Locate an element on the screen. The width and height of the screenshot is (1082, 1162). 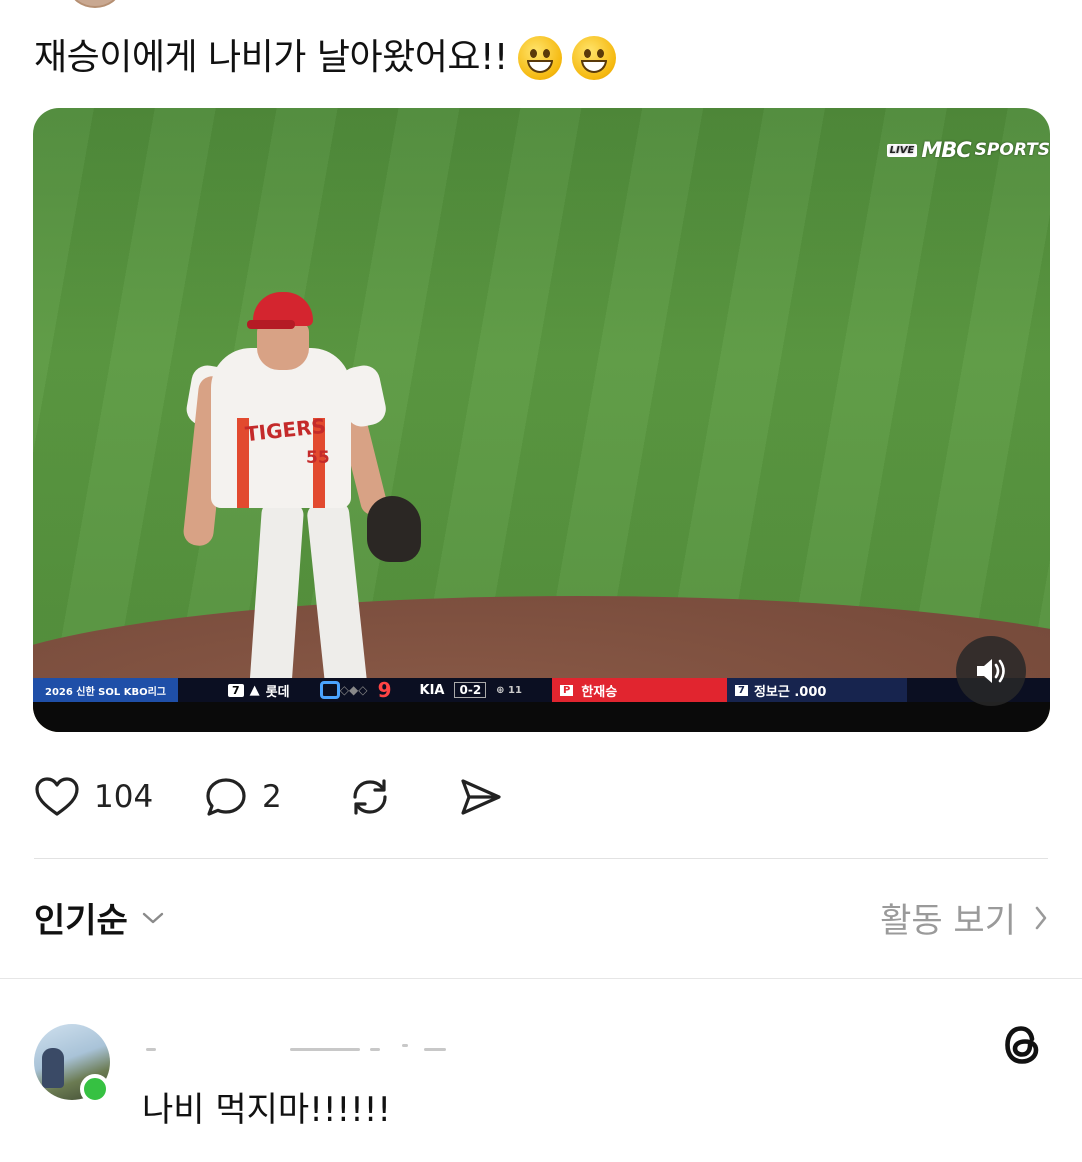
prev-post-avatar is located at coordinates (95, 4).